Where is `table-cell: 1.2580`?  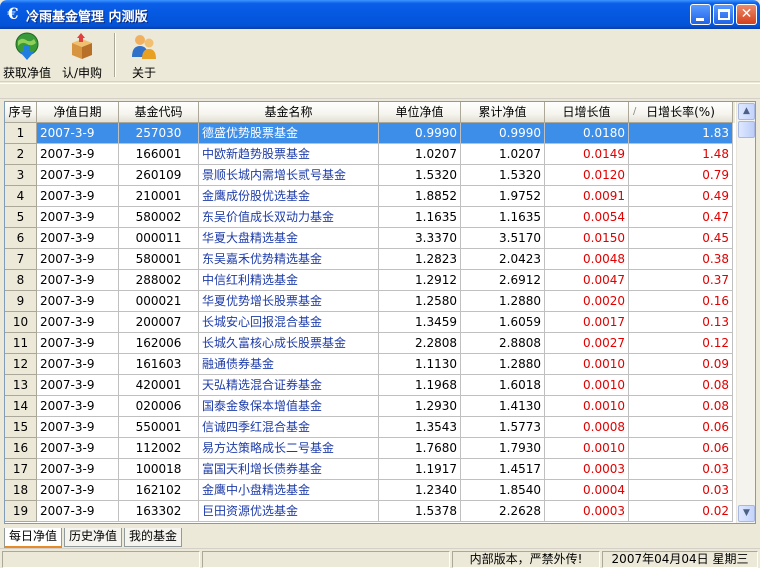
table-cell: 1.2580 is located at coordinates (420, 301).